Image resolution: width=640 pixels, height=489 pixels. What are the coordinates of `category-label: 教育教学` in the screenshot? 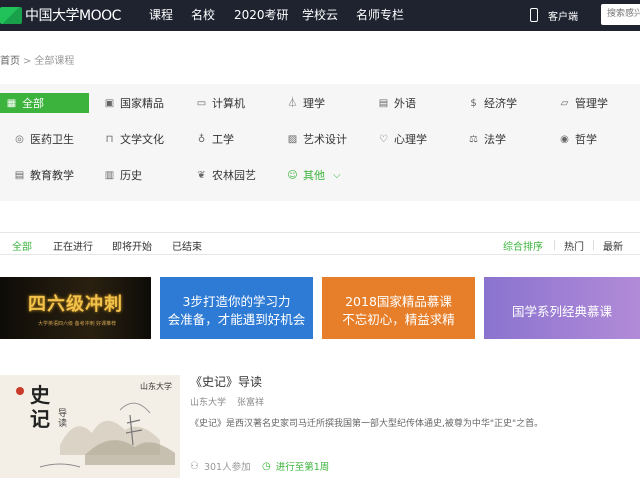 It's located at (52, 175).